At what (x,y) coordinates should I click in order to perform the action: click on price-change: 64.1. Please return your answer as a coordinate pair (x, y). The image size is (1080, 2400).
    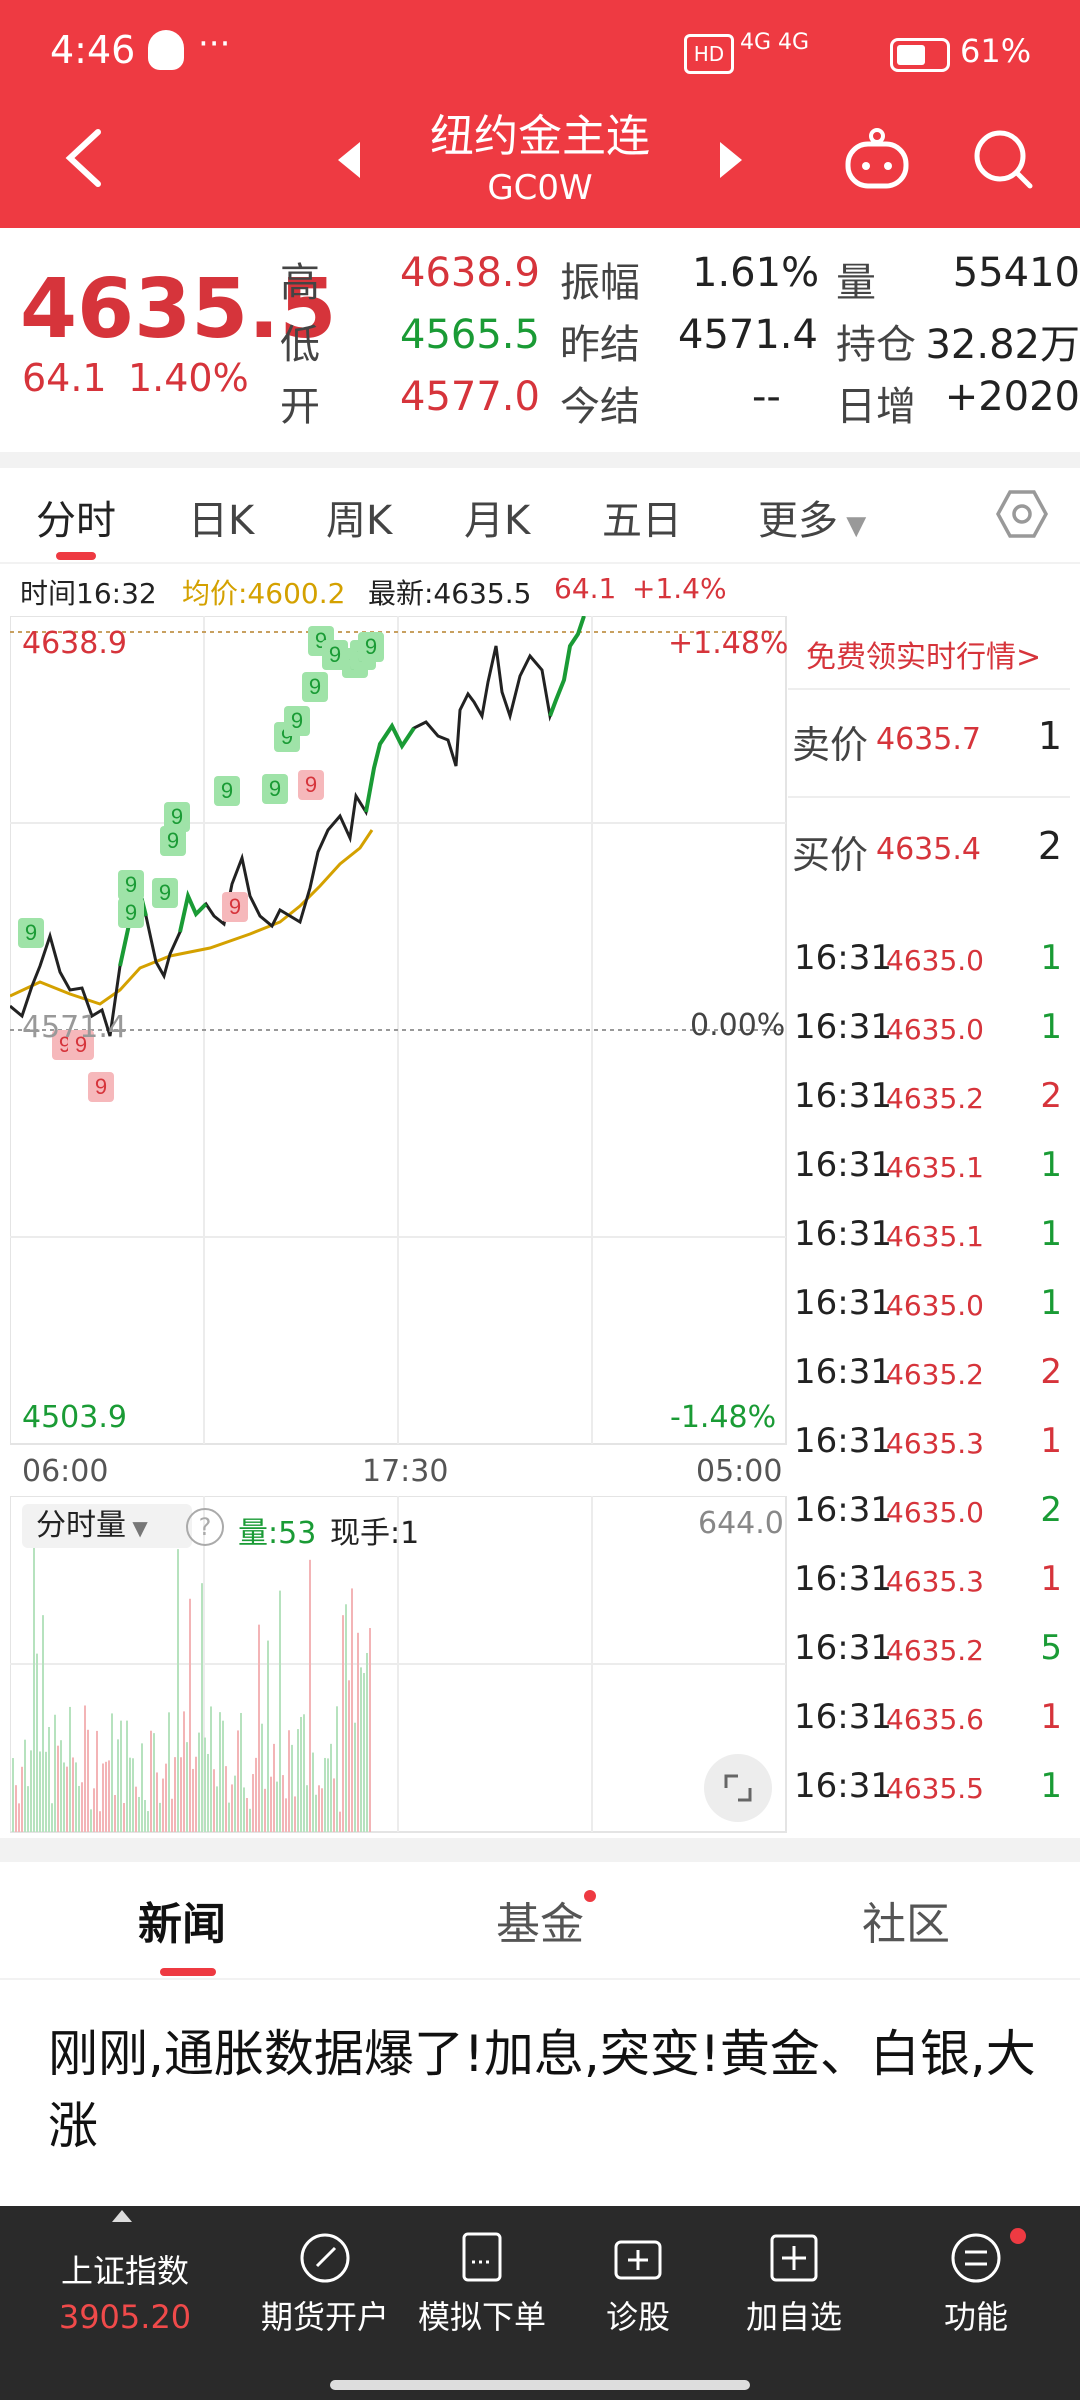
    Looking at the image, I should click on (64, 378).